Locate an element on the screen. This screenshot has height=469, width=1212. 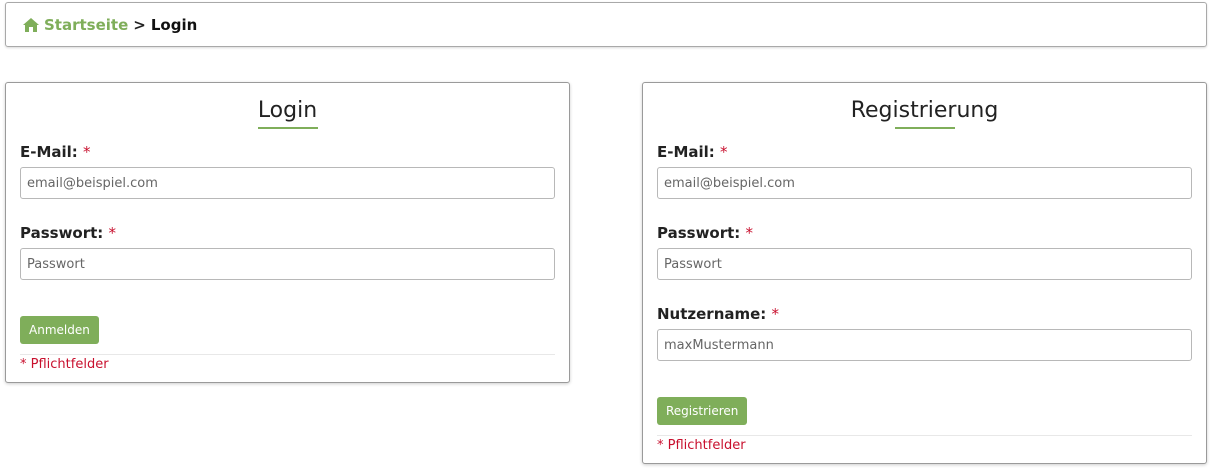
breadcrumb: Startseite > Login is located at coordinates (606, 24).